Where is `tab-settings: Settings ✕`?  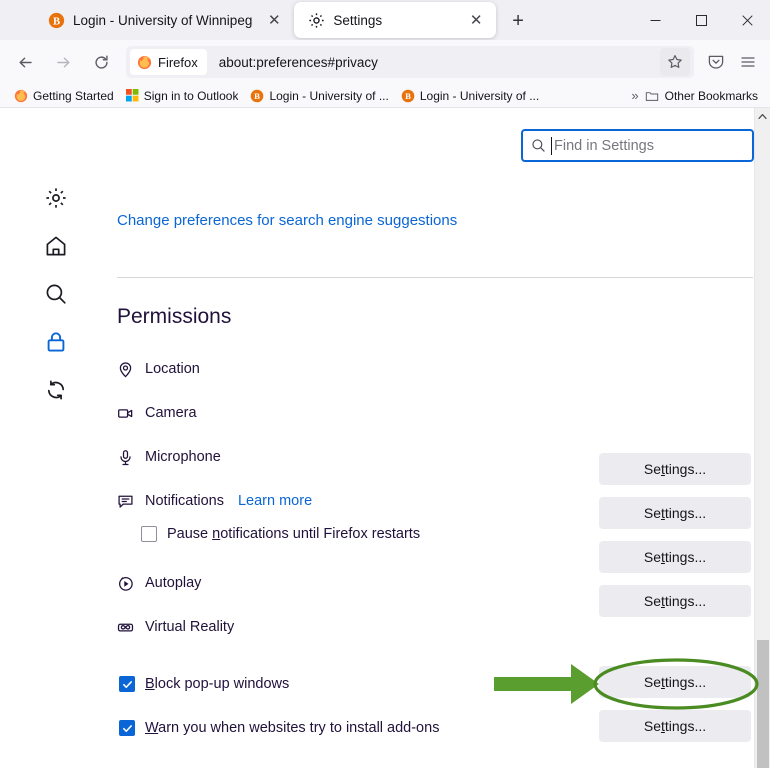
tab-settings: Settings ✕ is located at coordinates (395, 20).